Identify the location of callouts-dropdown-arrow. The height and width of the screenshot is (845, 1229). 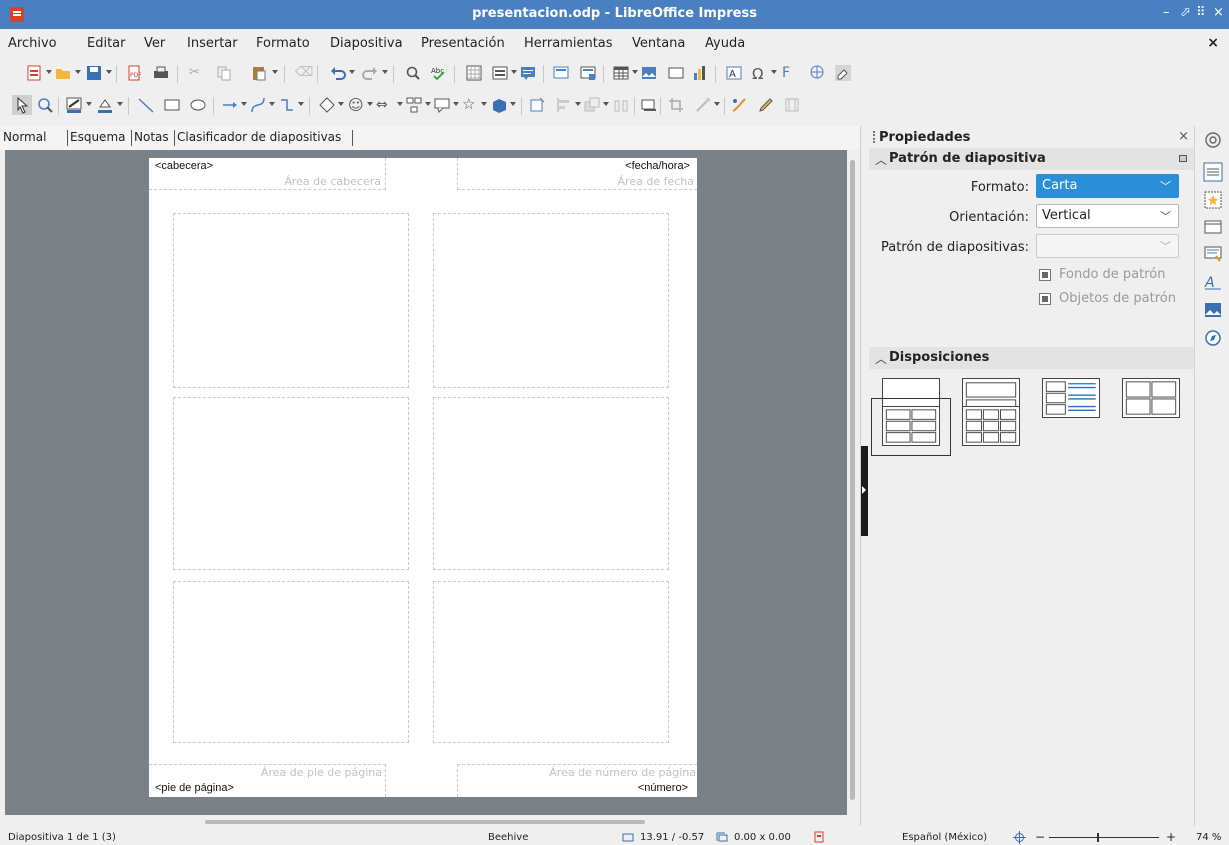
(456, 104).